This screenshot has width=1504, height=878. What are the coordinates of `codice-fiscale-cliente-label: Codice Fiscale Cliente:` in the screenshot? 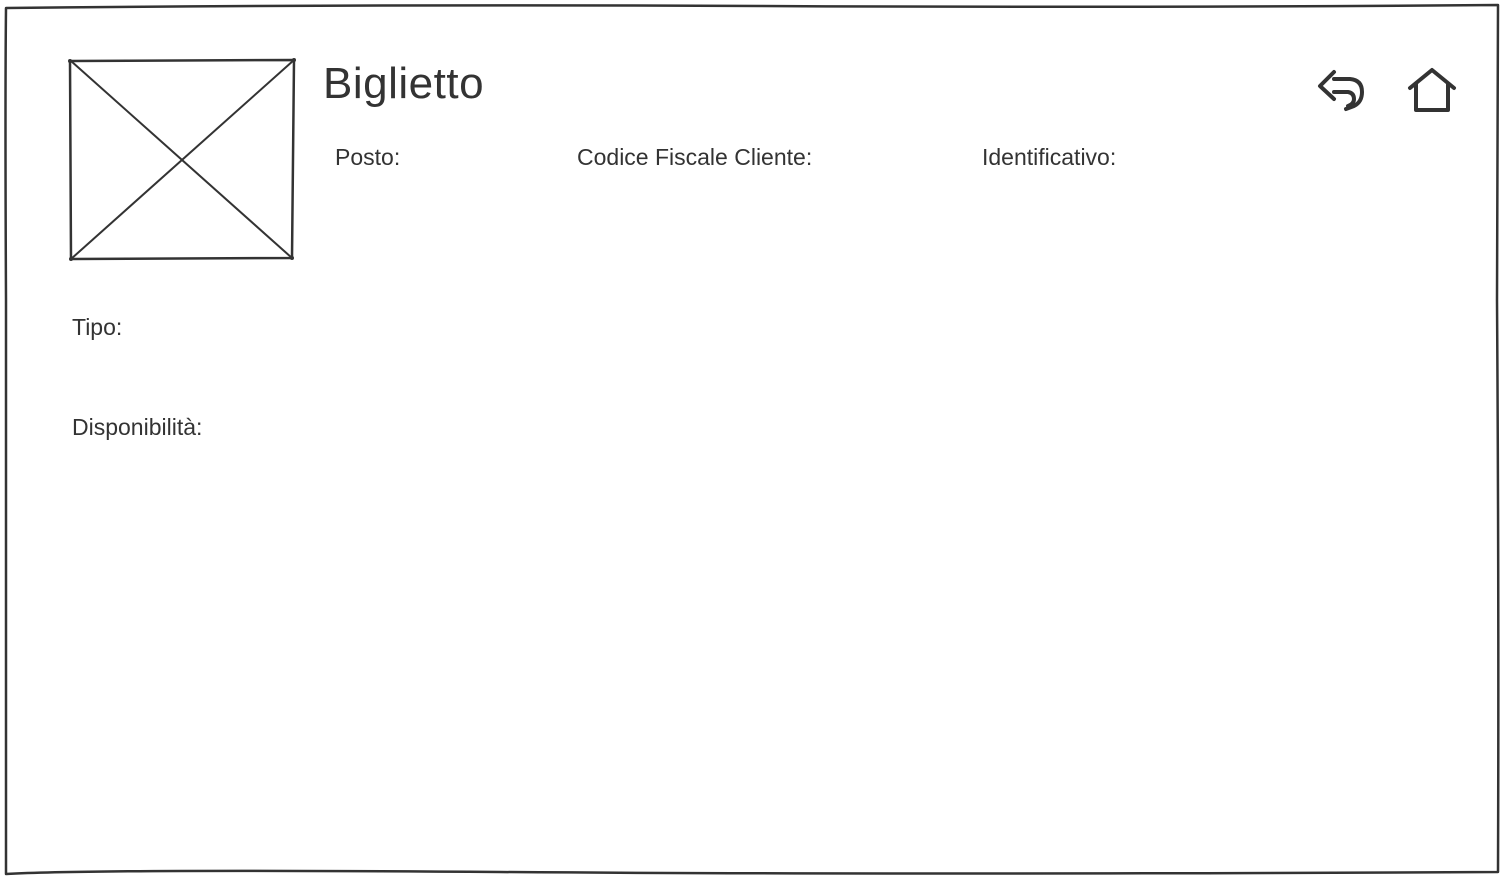 It's located at (695, 157).